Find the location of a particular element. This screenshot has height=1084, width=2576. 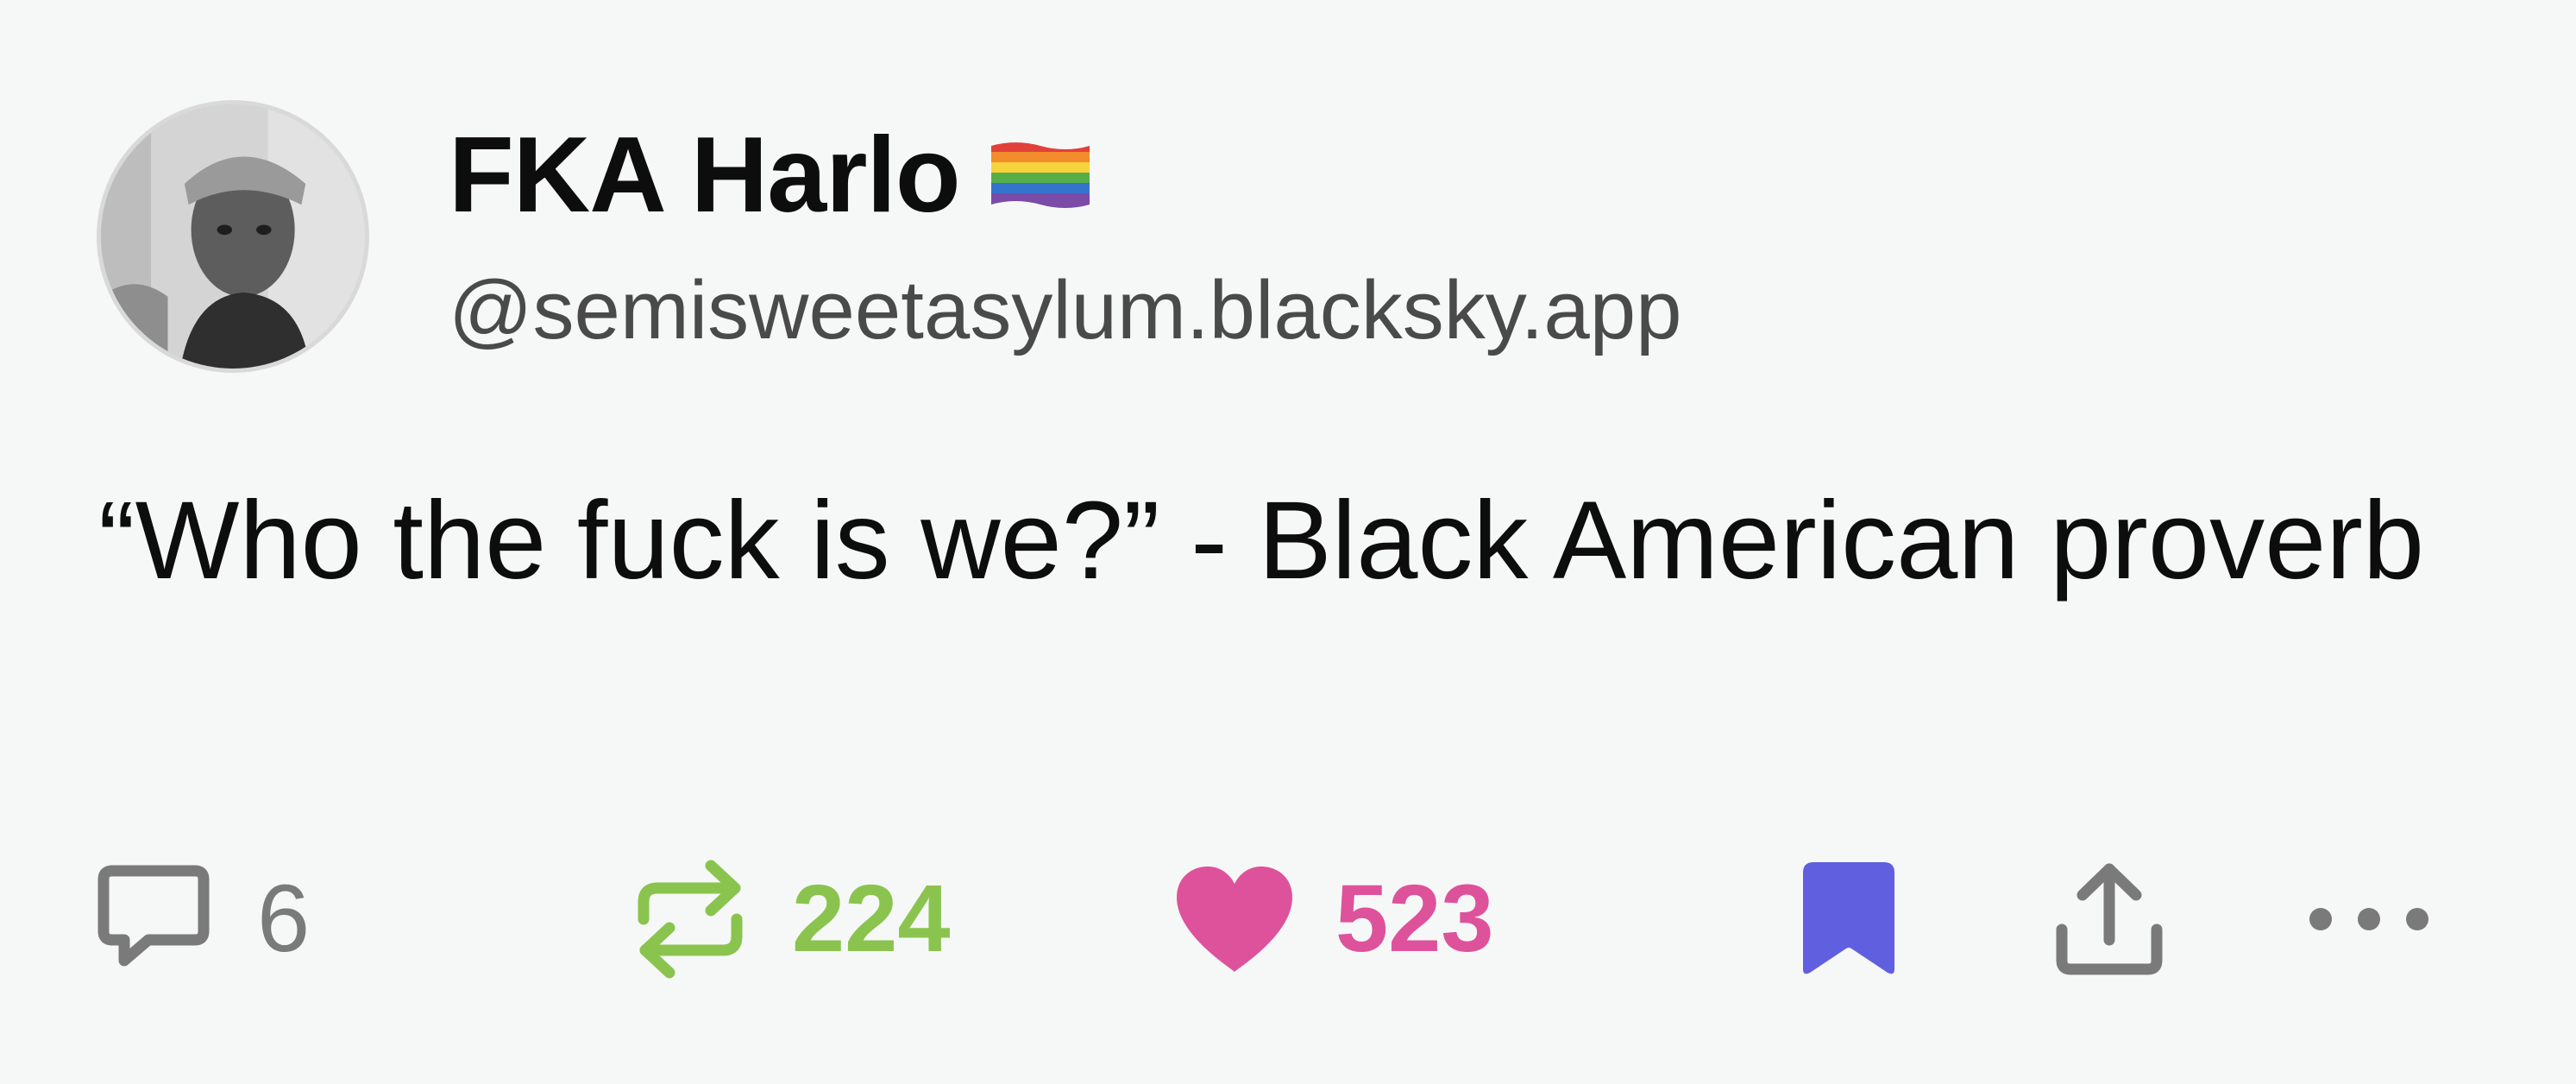

ellipsis-icon is located at coordinates (2368, 919).